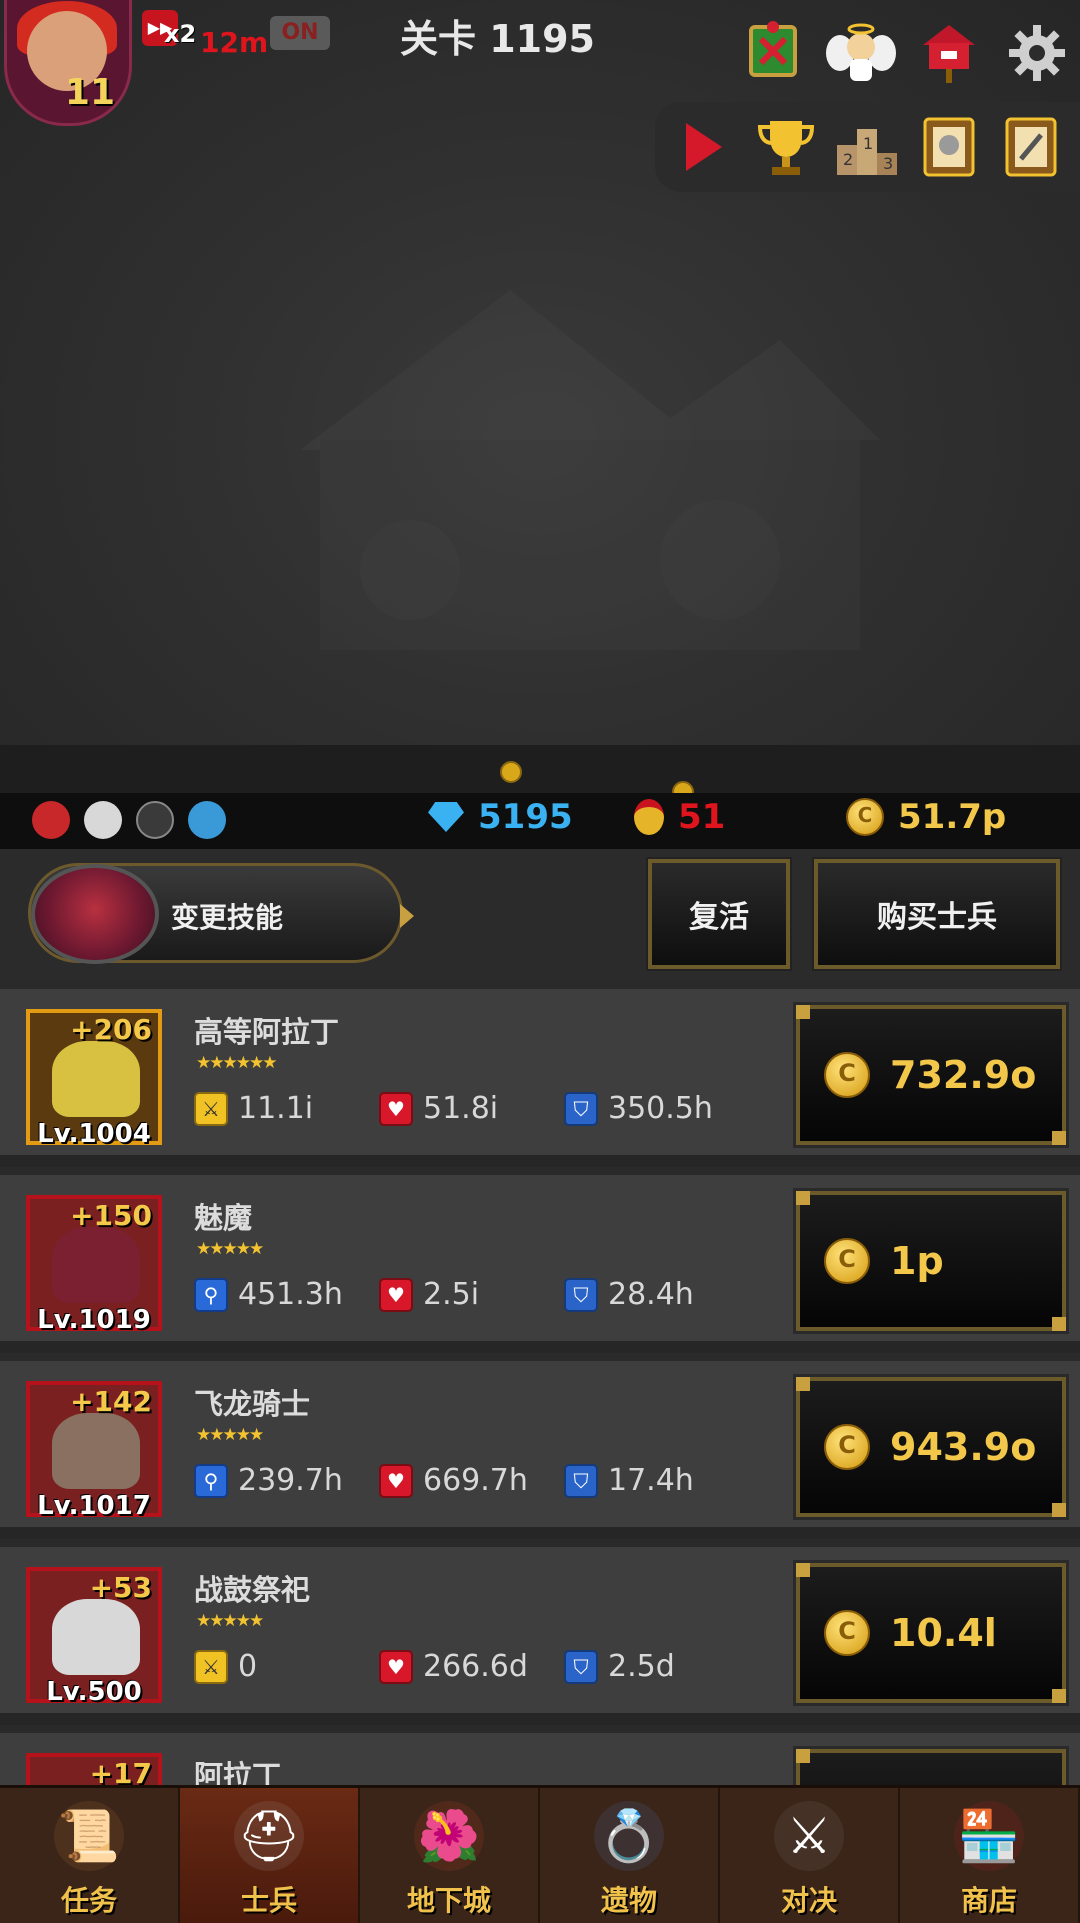 Image resolution: width=1080 pixels, height=1923 pixels. I want to click on player-avatar: 11, so click(68, 63).